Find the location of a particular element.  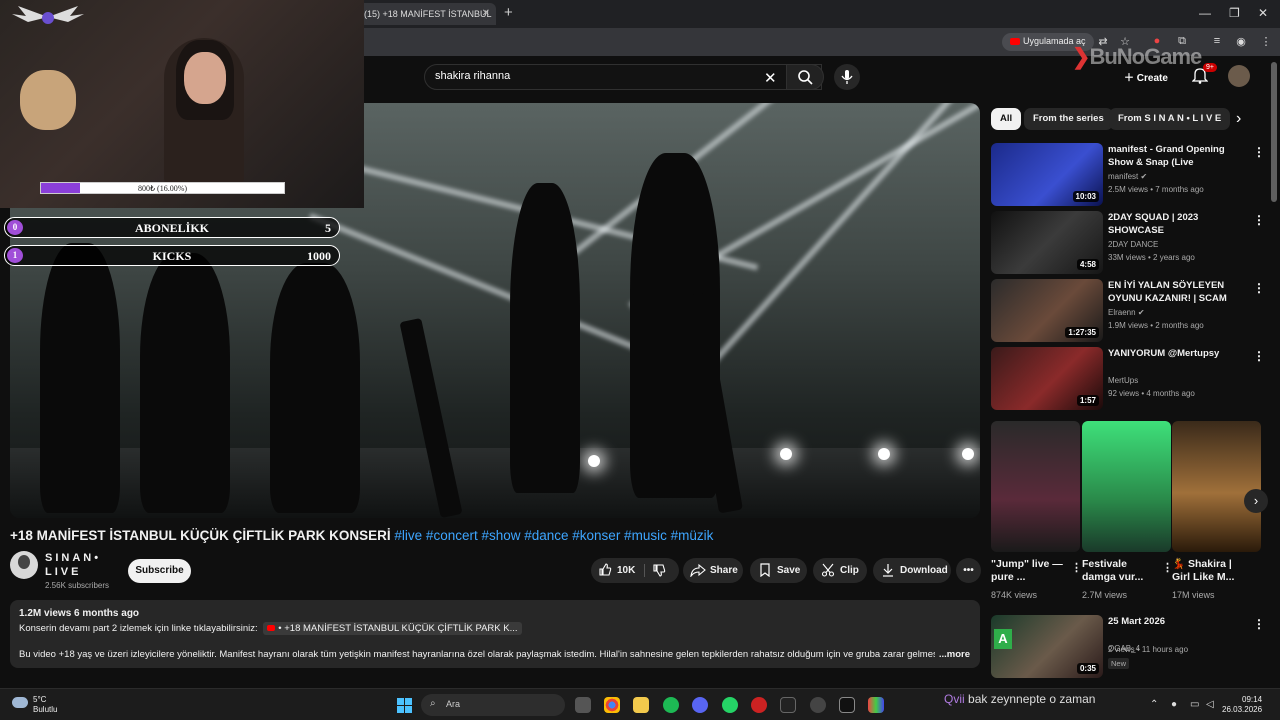

volume-icon: ◁ is located at coordinates (1212, 705).